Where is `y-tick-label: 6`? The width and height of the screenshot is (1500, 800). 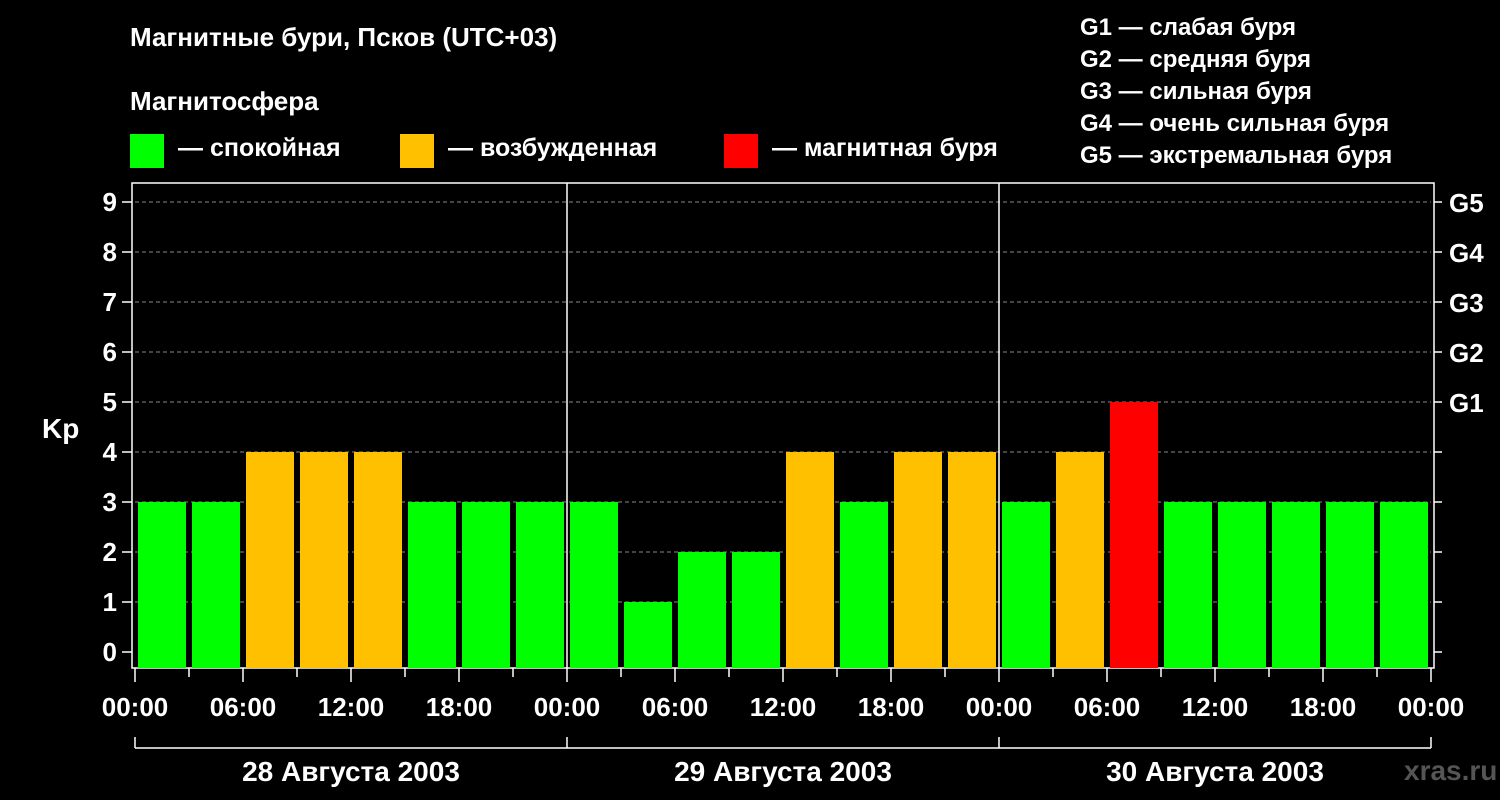 y-tick-label: 6 is located at coordinates (110, 352).